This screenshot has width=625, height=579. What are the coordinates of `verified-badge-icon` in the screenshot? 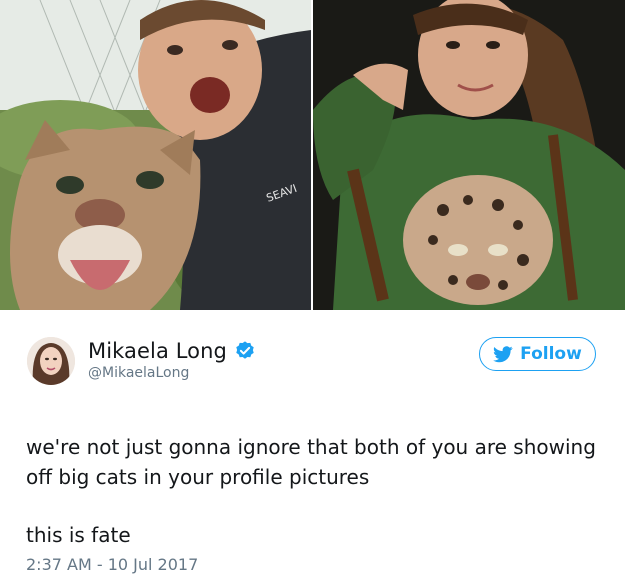 It's located at (245, 350).